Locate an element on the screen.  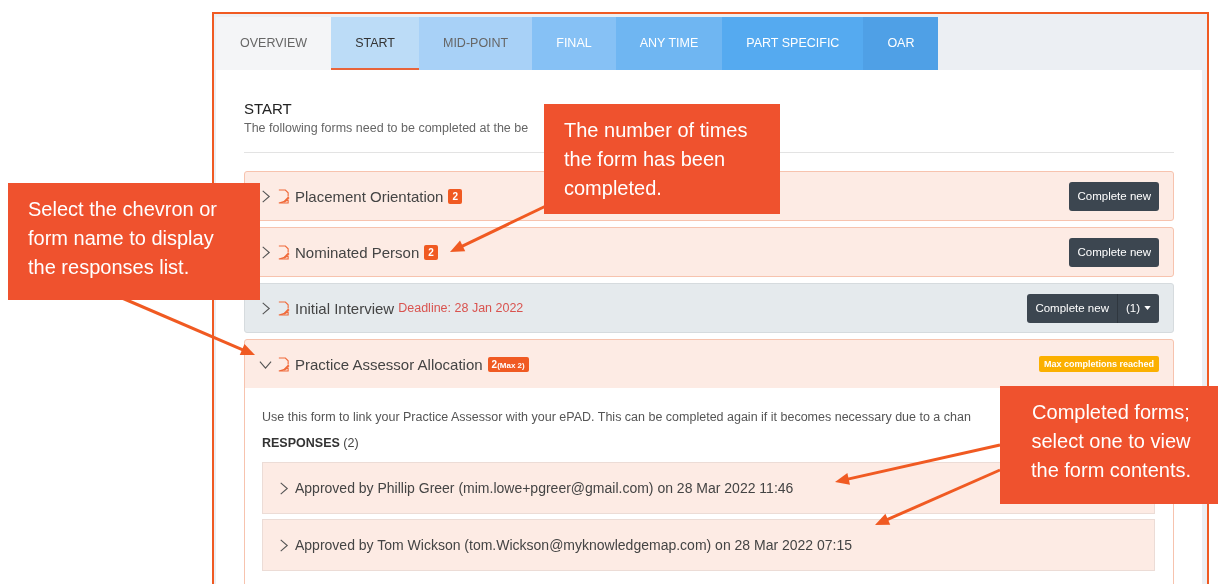
dropdown-button: (1) is located at coordinates (1137, 308).